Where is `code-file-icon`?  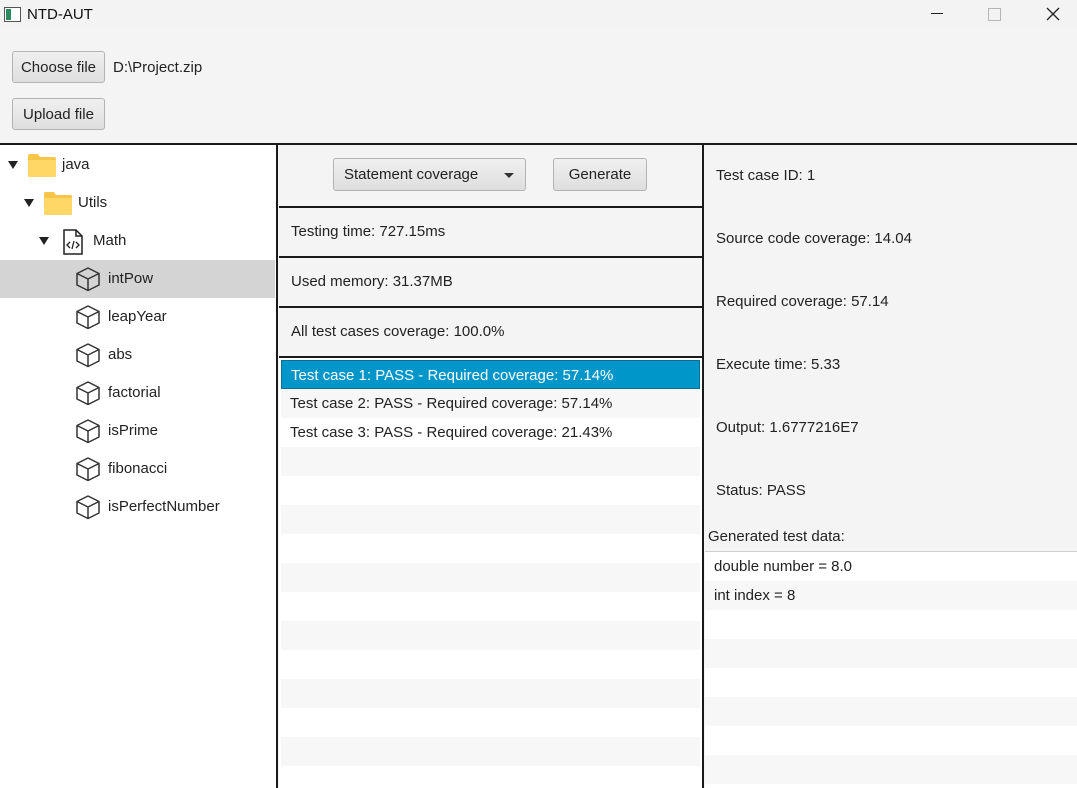
code-file-icon is located at coordinates (73, 242).